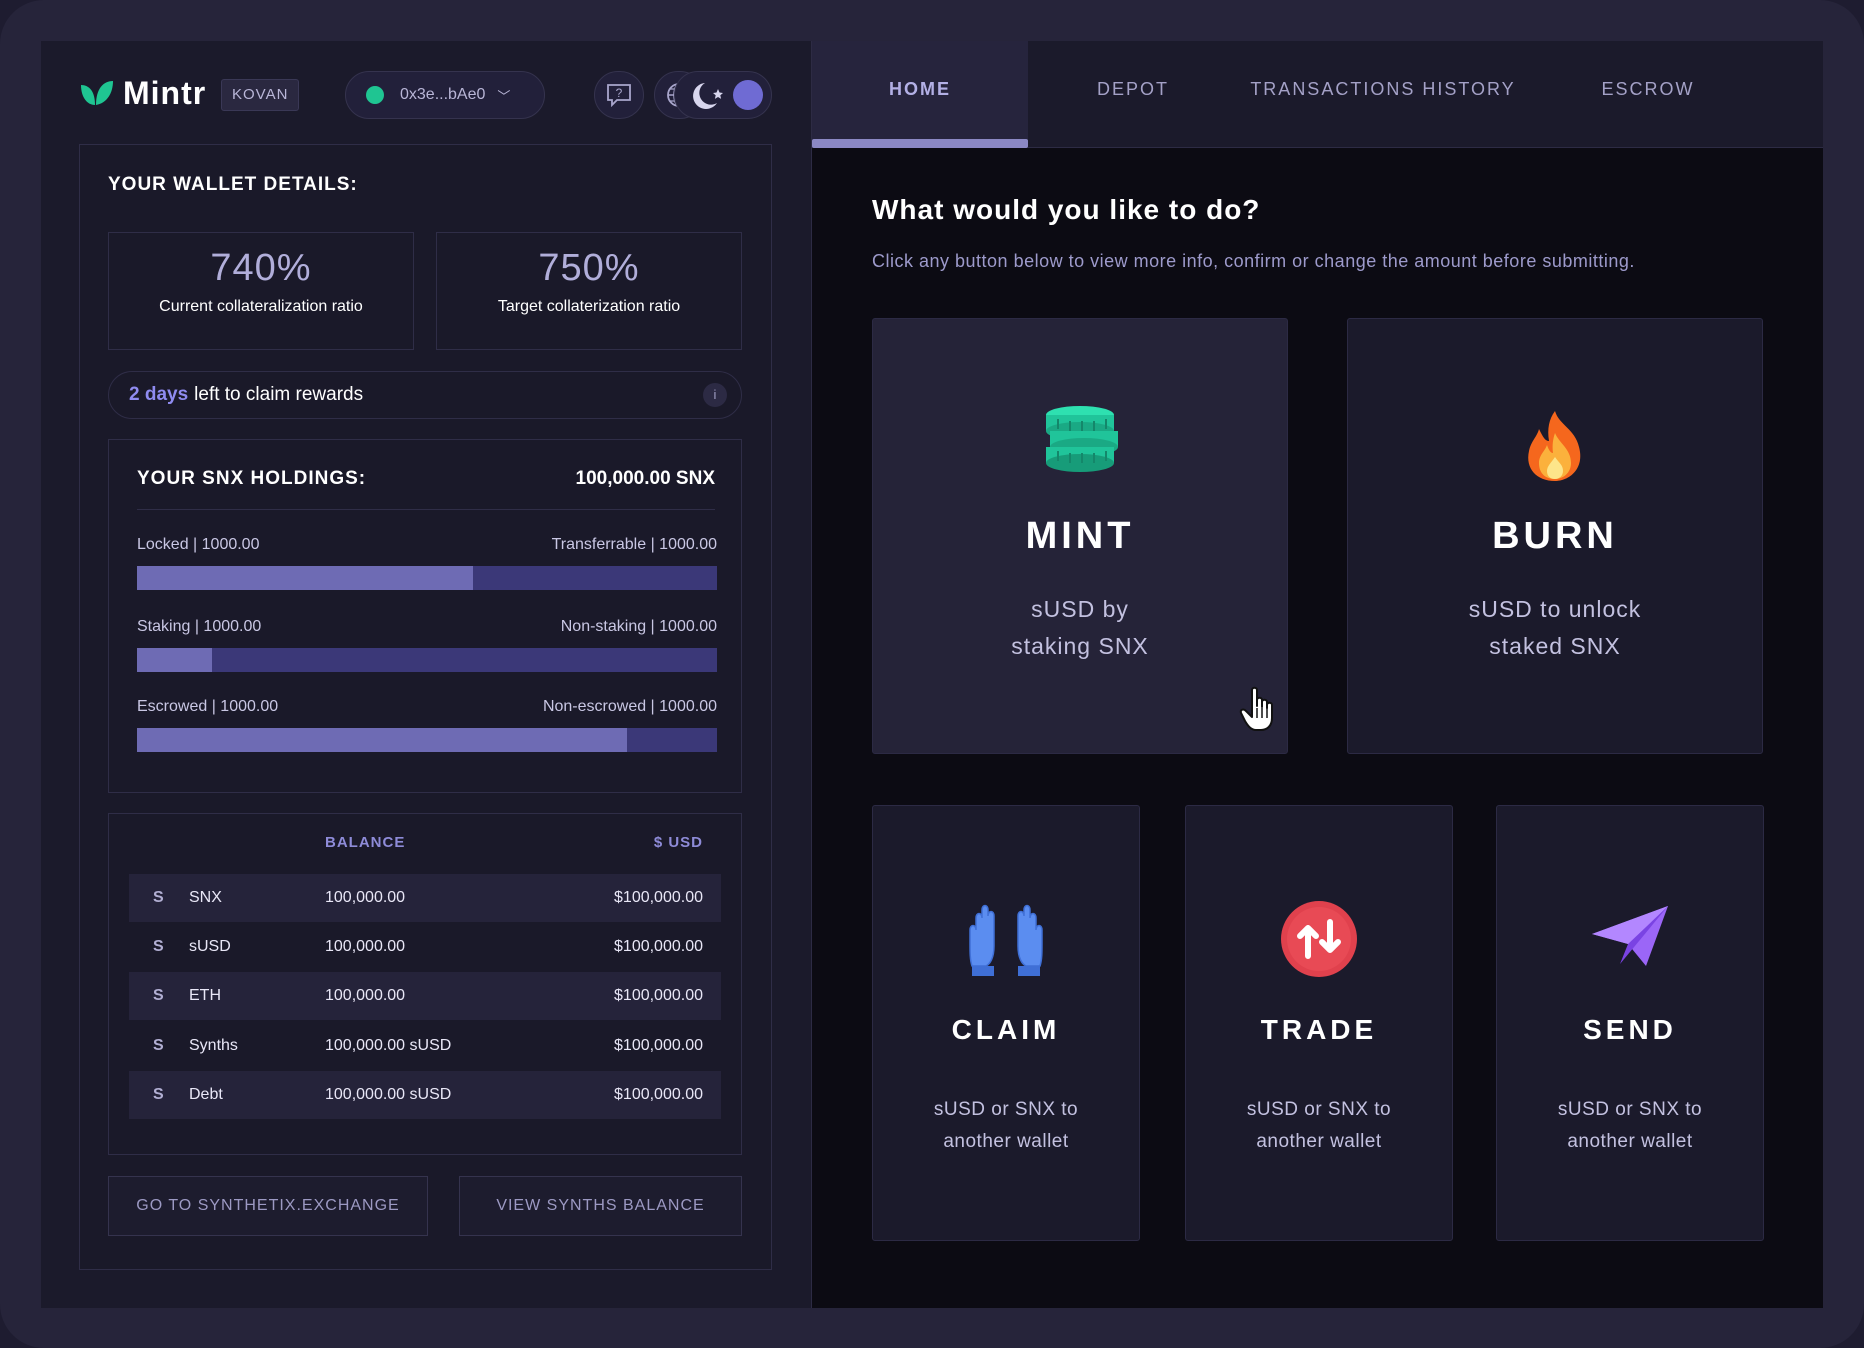 Image resolution: width=1864 pixels, height=1348 pixels. Describe the element at coordinates (634, 544) in the screenshot. I see `bar-label-right: Transferrable | 1000.00` at that location.